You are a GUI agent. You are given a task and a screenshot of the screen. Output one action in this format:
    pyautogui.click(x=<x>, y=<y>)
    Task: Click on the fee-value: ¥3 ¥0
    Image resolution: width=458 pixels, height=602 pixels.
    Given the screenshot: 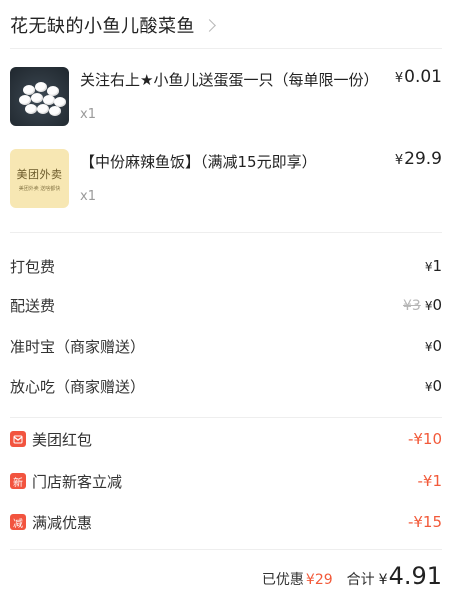 What is the action you would take?
    pyautogui.click(x=422, y=305)
    